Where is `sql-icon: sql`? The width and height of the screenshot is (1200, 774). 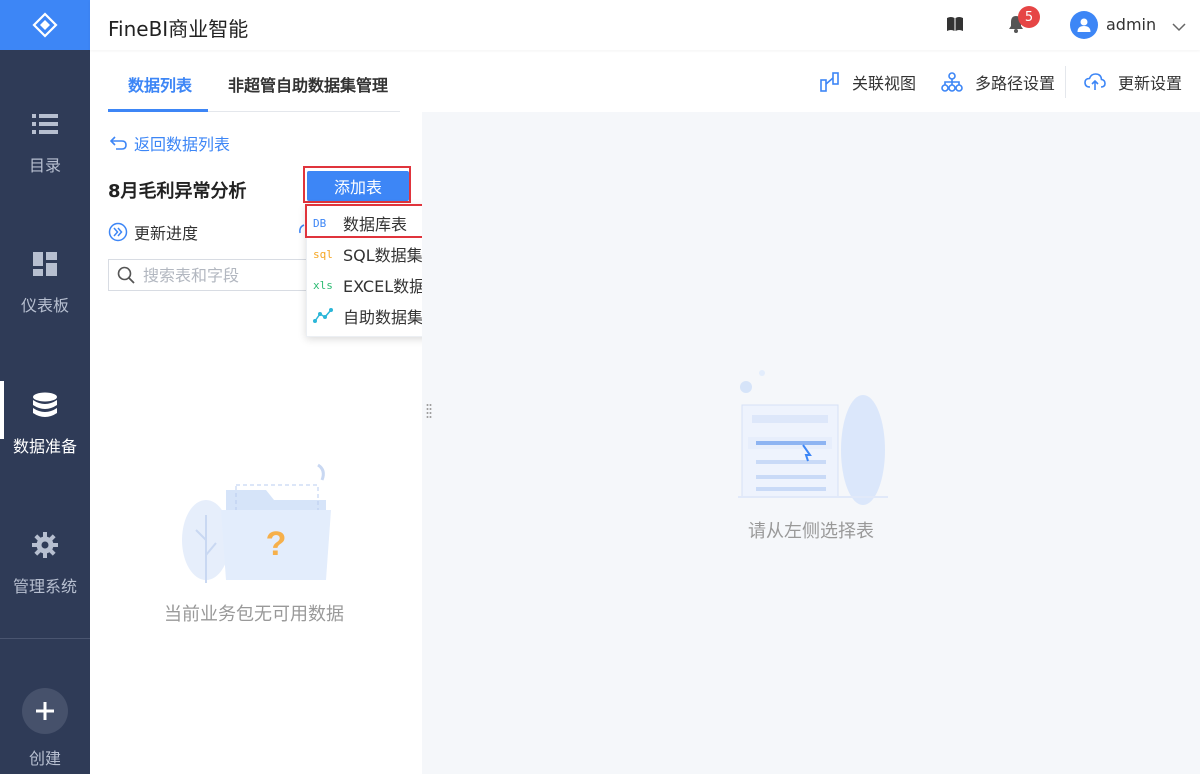 sql-icon: sql is located at coordinates (323, 254).